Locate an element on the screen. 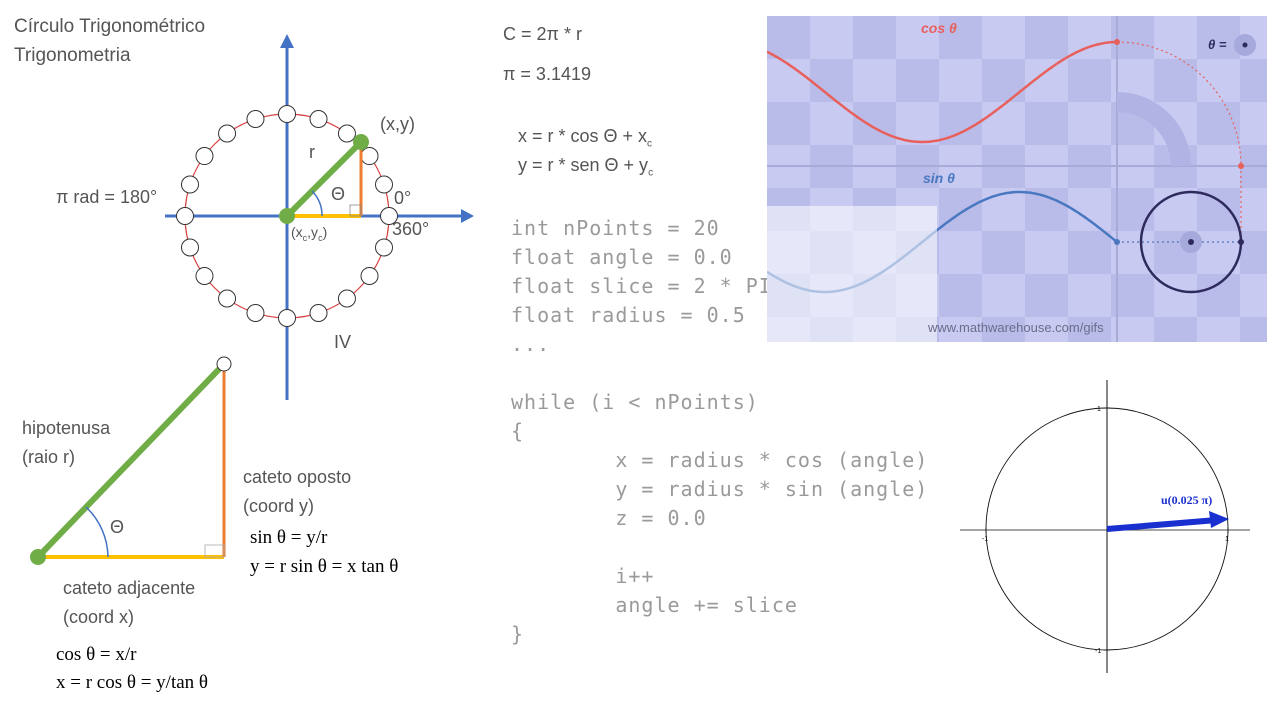 The height and width of the screenshot is (720, 1280). code-line: z = 0.0 is located at coordinates (609, 518).